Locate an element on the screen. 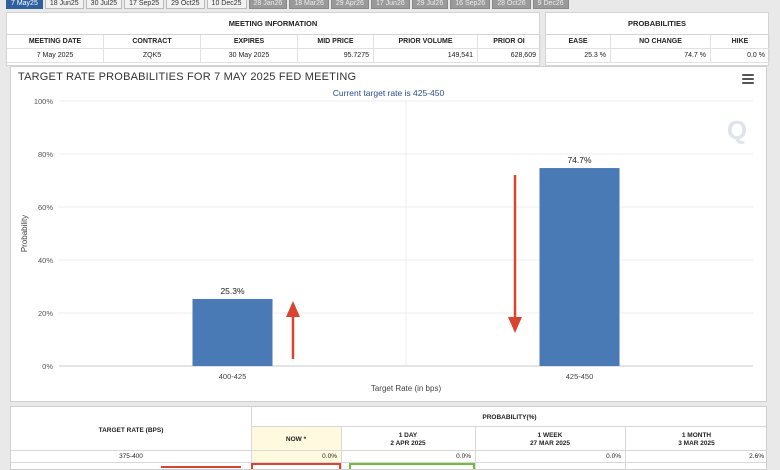  meeting-value: 7 May 2025 is located at coordinates (55, 56).